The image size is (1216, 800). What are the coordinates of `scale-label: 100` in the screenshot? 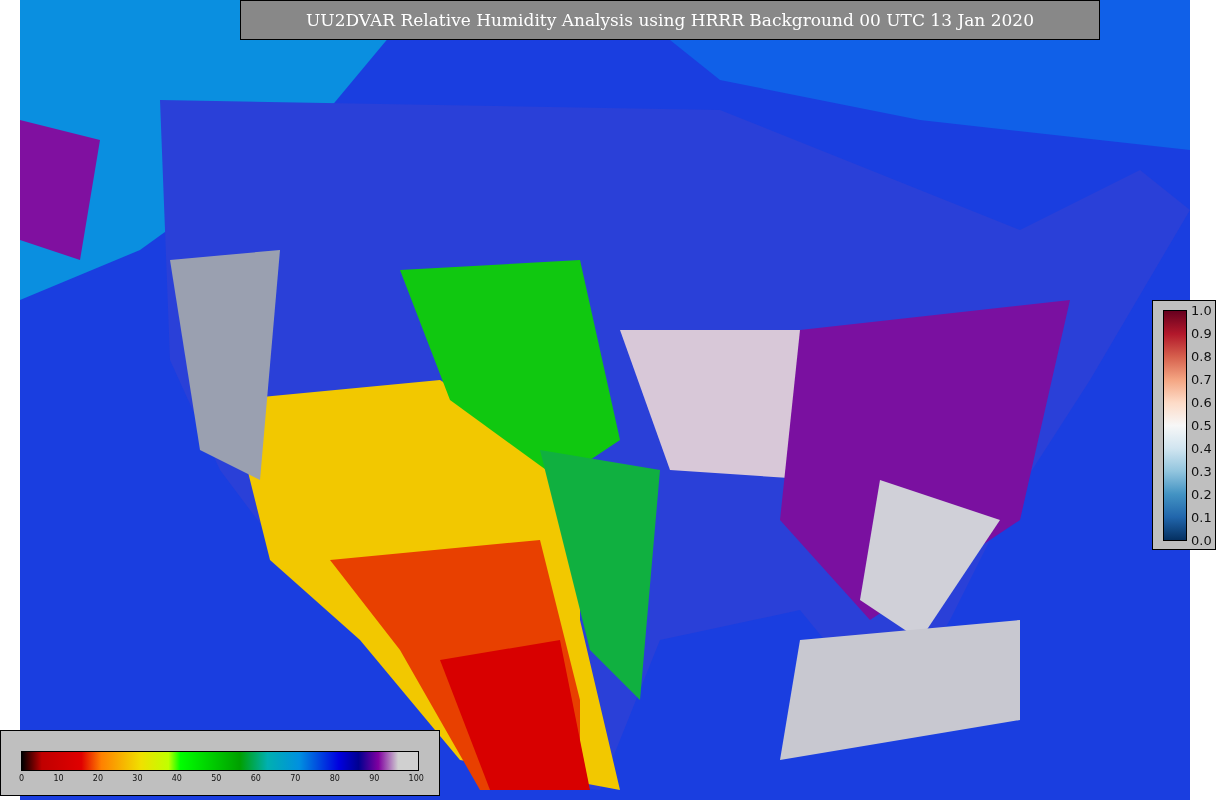 It's located at (416, 778).